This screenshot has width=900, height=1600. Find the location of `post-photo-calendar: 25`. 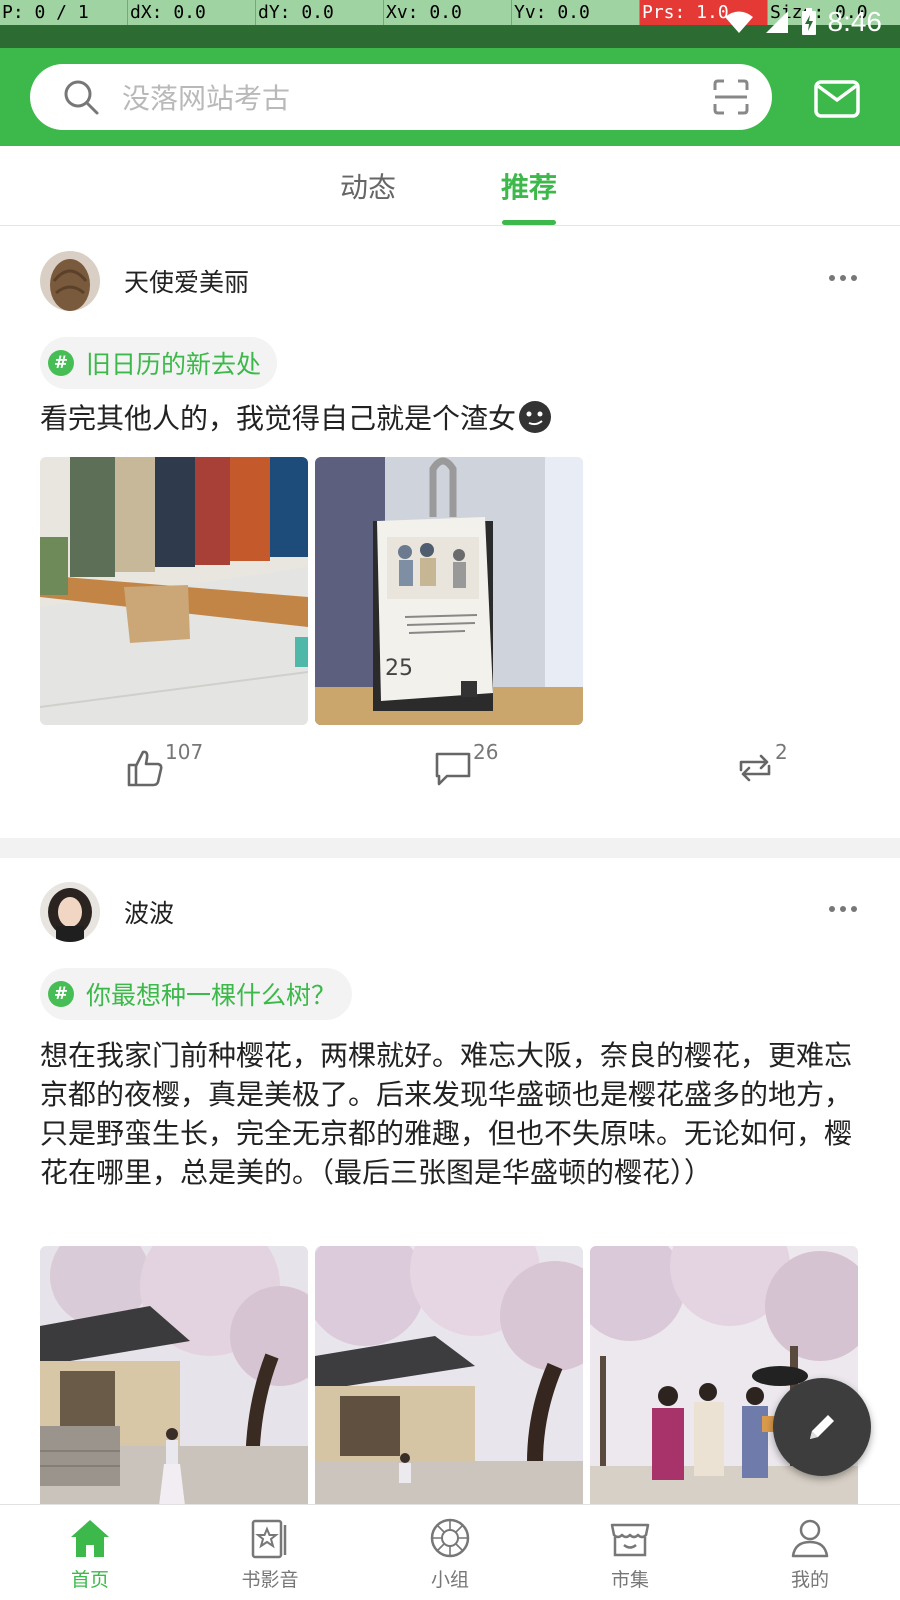

post-photo-calendar: 25 is located at coordinates (449, 591).